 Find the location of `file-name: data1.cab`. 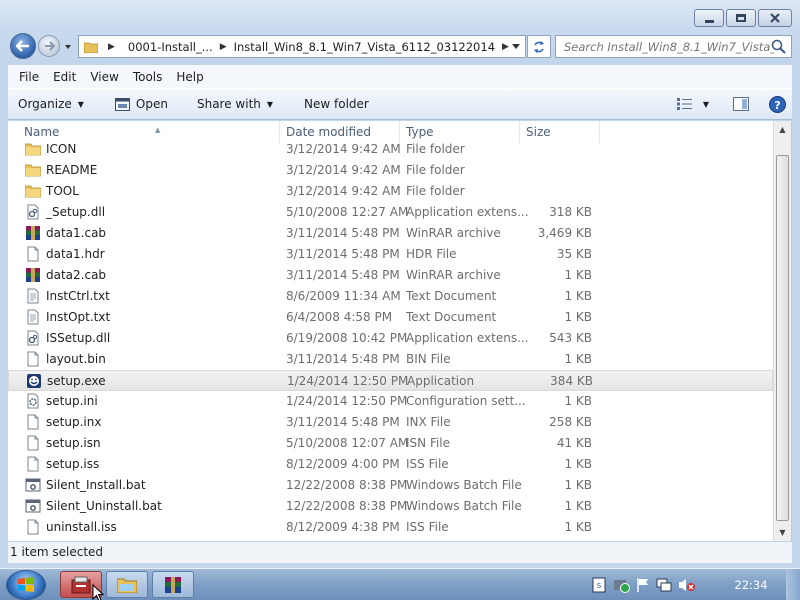

file-name: data1.cab is located at coordinates (76, 233).